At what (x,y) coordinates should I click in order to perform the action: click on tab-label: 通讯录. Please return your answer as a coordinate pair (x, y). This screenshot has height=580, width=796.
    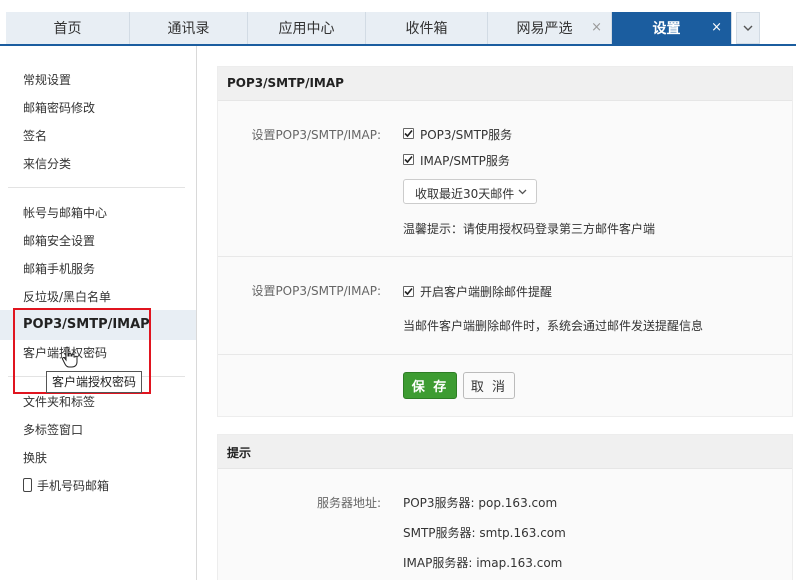
    Looking at the image, I should click on (188, 29).